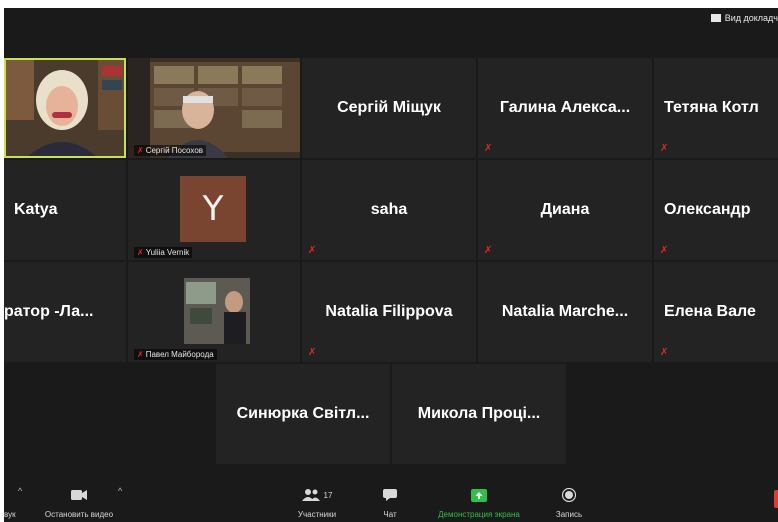 The width and height of the screenshot is (778, 522). What do you see at coordinates (707, 209) in the screenshot?
I see `participant-name: Олександр` at bounding box center [707, 209].